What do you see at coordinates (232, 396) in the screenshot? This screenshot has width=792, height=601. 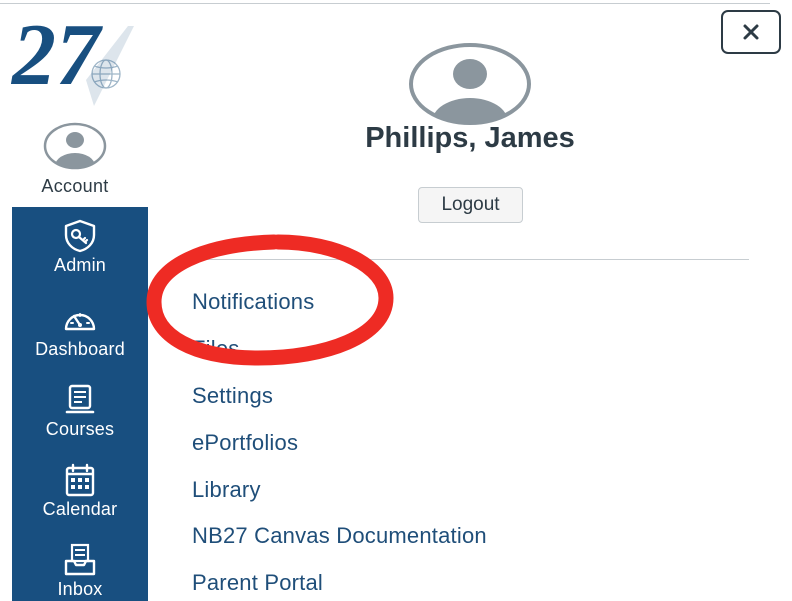 I see `link-settings: Settings` at bounding box center [232, 396].